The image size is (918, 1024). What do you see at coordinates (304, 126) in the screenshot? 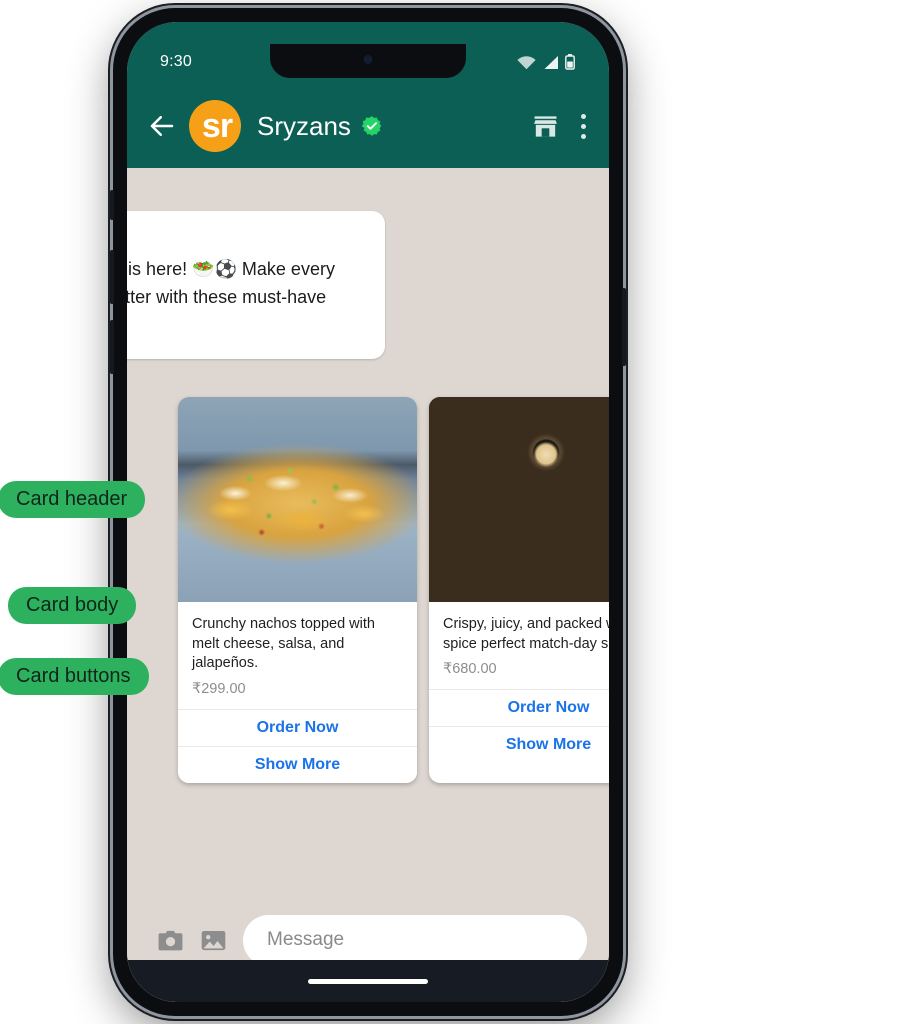
I see `contact-name: Sryzans` at bounding box center [304, 126].